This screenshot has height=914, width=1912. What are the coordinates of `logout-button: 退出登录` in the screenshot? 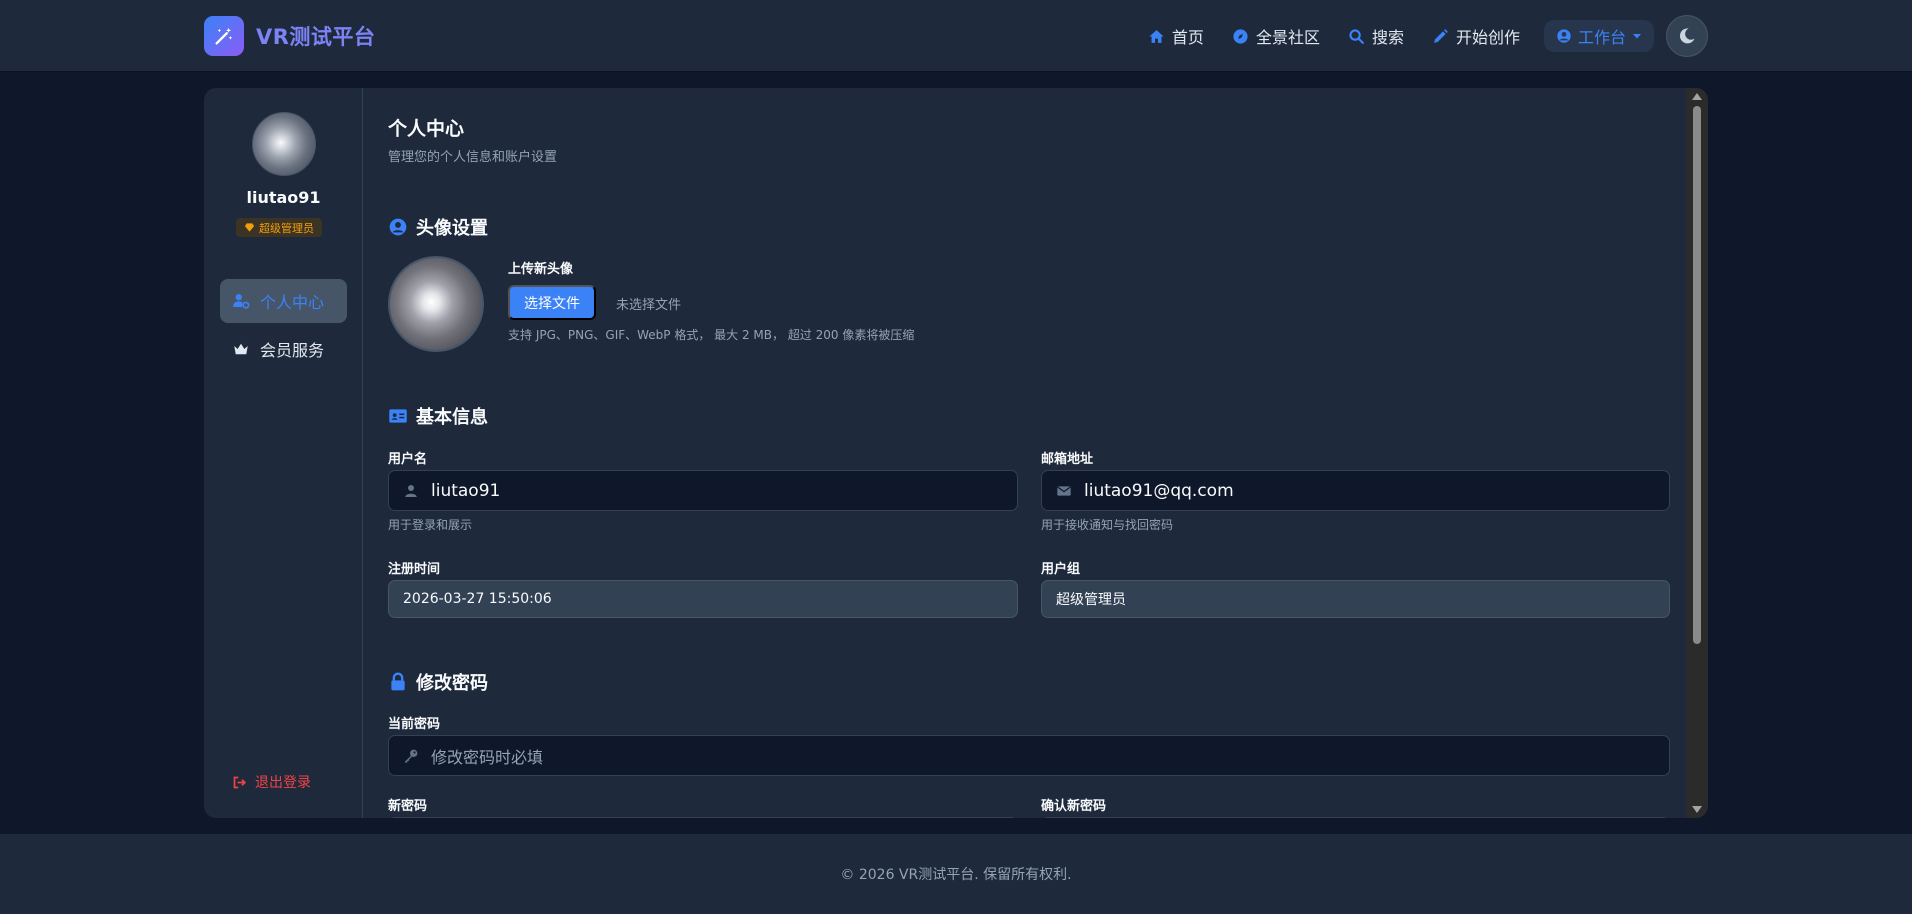 It's located at (271, 782).